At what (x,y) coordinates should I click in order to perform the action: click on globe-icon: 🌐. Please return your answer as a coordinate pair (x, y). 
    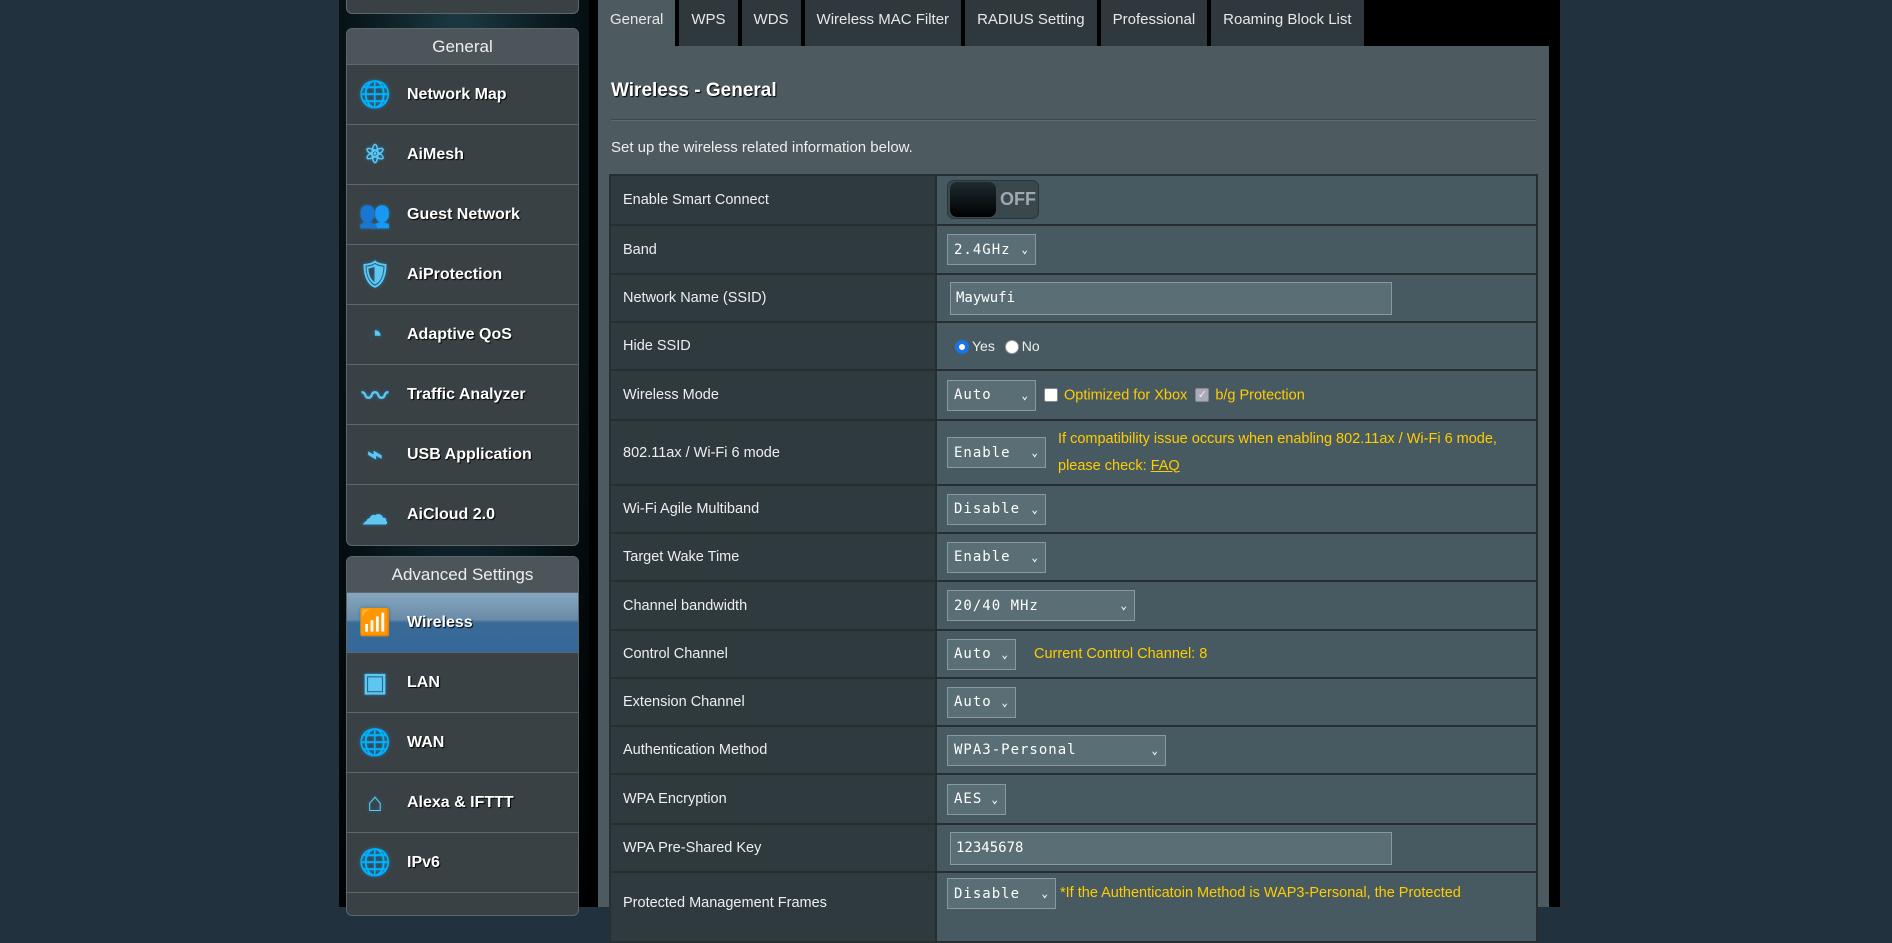
    Looking at the image, I should click on (375, 742).